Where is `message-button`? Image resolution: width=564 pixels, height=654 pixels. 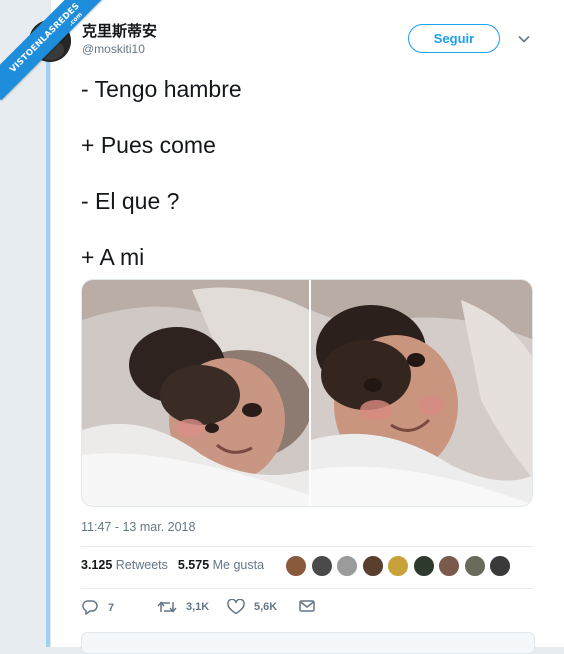
message-button is located at coordinates (307, 606).